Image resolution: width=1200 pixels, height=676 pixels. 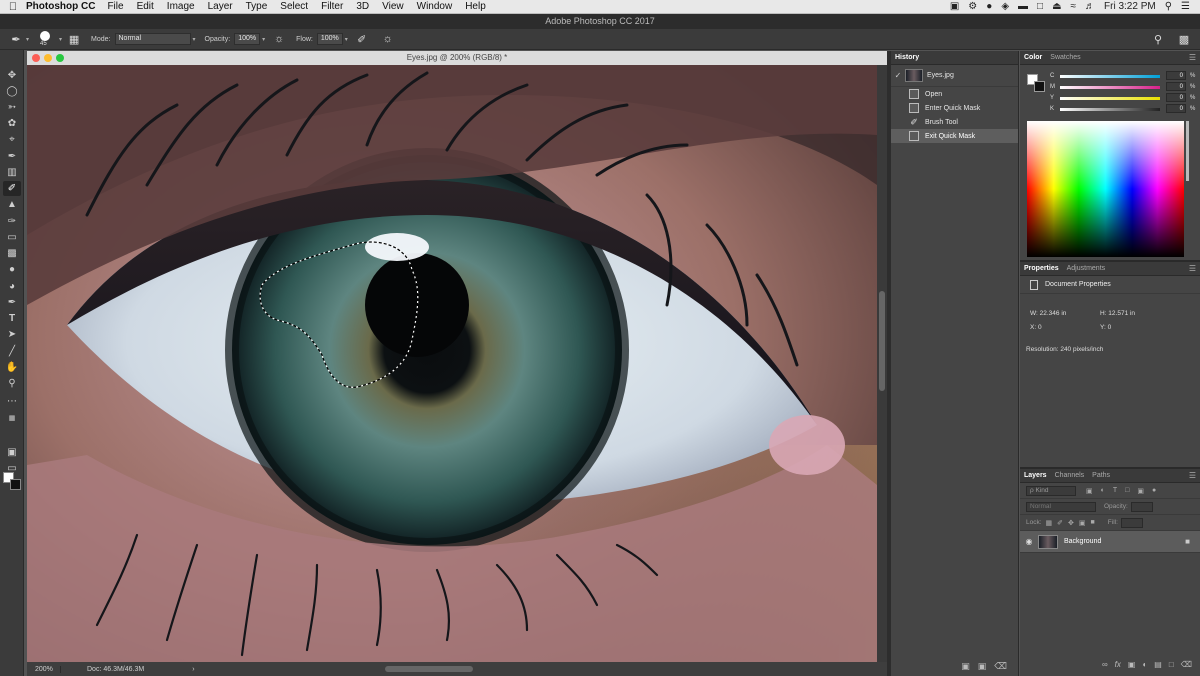 I want to click on layer-style-fx-icon: fx, so click(x=1118, y=664).